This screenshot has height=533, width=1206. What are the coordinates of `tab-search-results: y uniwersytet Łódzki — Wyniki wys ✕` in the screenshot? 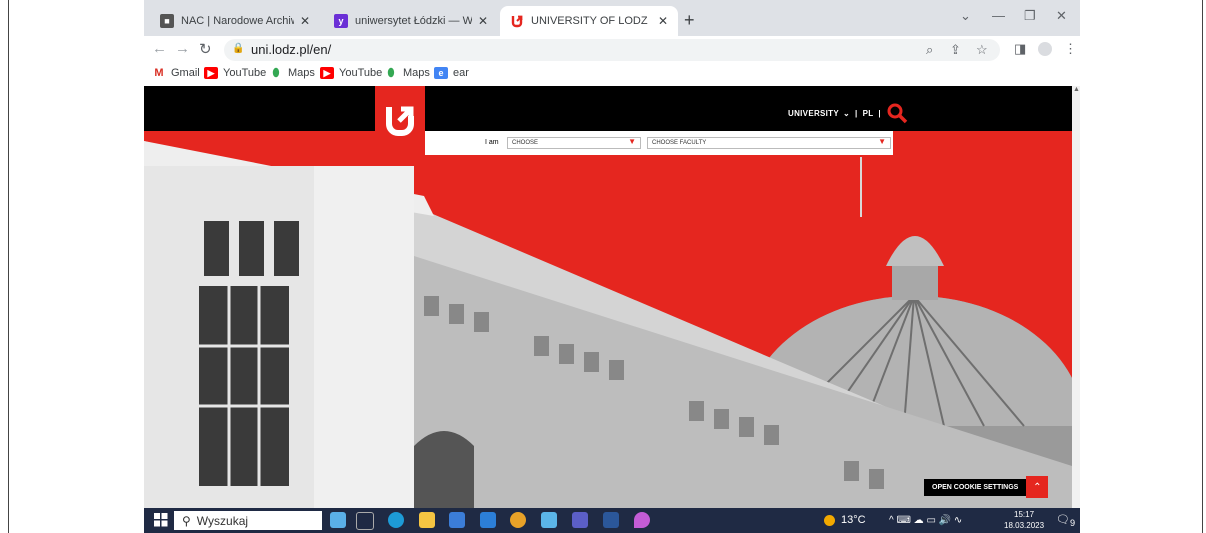 It's located at (411, 21).